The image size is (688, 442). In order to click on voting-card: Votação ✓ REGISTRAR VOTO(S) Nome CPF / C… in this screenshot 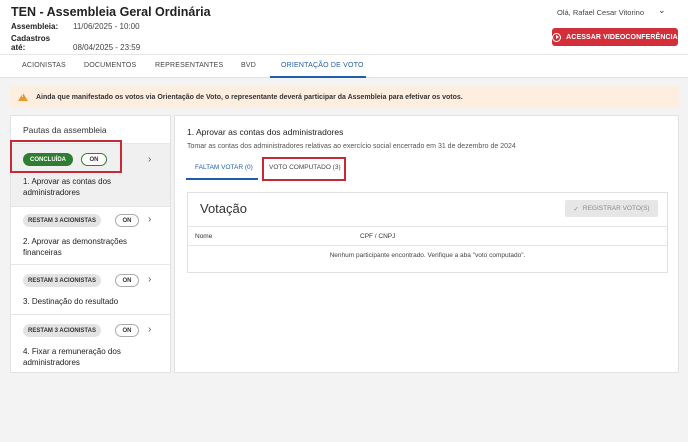, I will do `click(427, 232)`.